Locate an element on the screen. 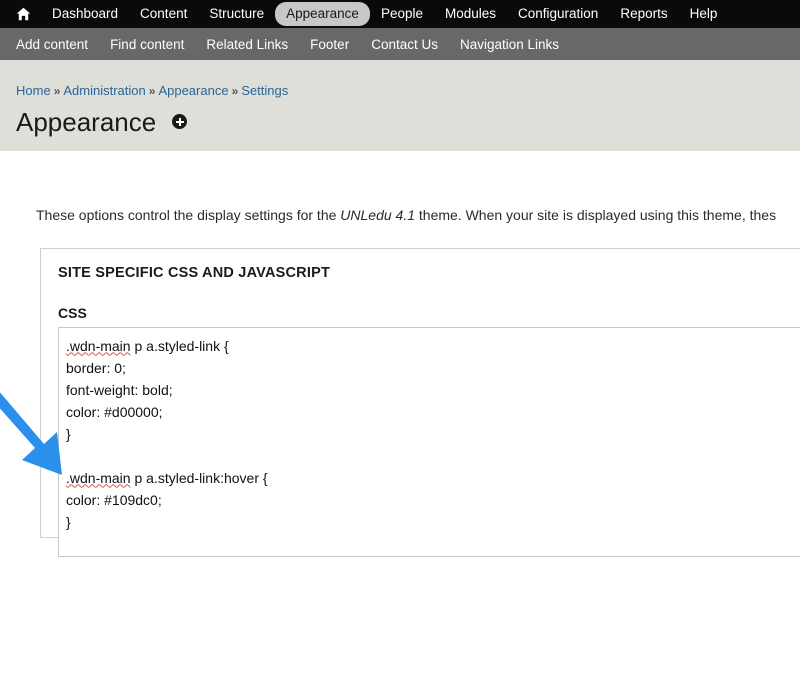 This screenshot has height=699, width=800. breadcrumb-item-appearance: Appearance is located at coordinates (193, 90).